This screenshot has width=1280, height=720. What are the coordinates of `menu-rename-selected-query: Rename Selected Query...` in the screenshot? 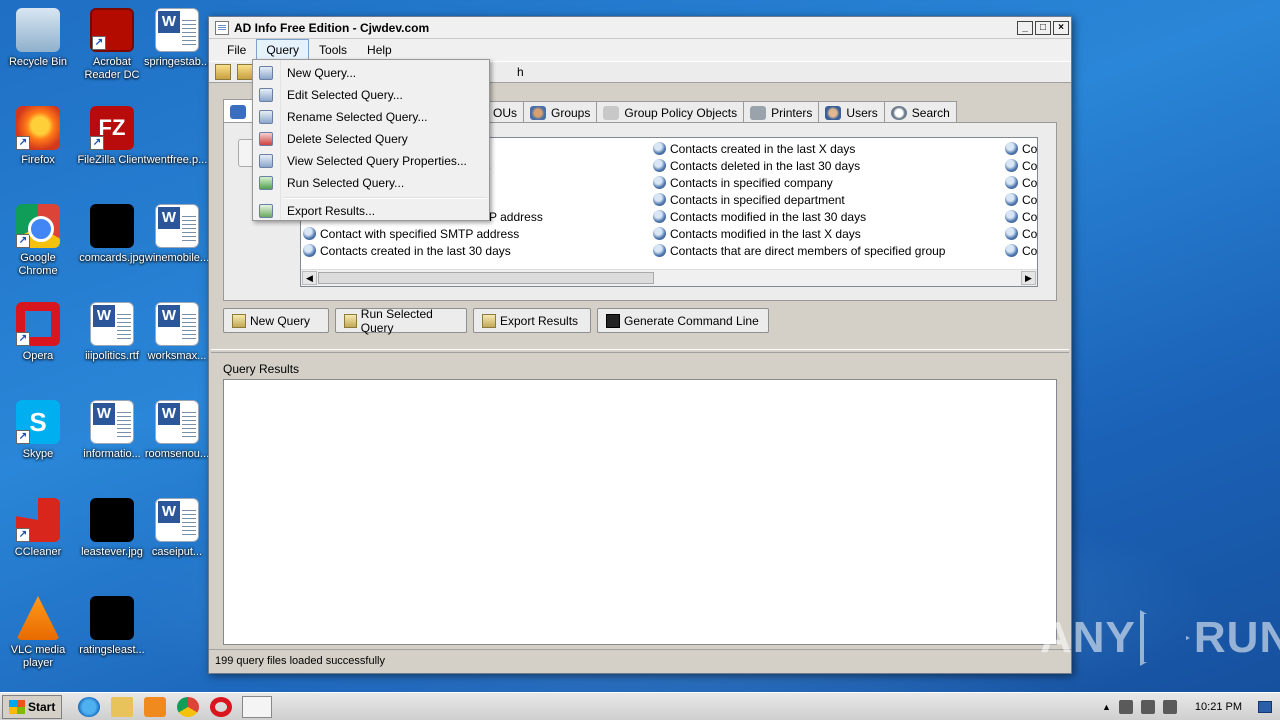 It's located at (371, 117).